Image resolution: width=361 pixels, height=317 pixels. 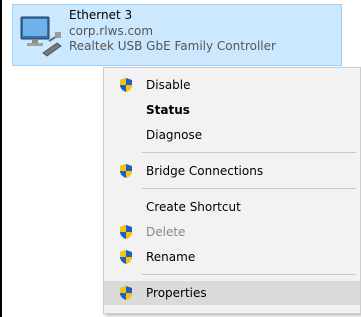 I want to click on menu-item-create-shortcut: Create Shortcut, so click(x=232, y=207).